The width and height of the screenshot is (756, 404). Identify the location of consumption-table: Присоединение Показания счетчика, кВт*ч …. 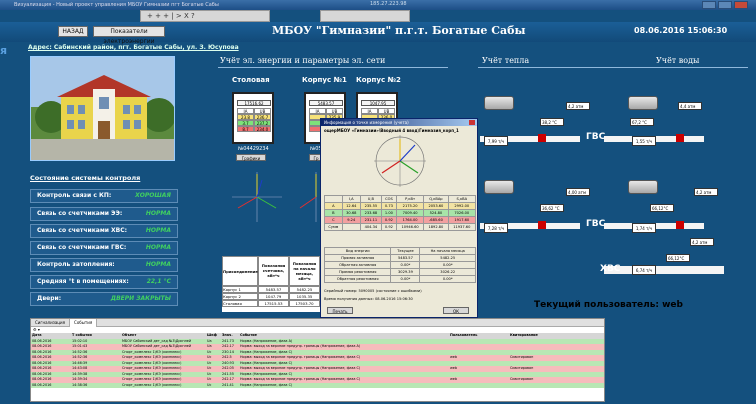
(271, 284).